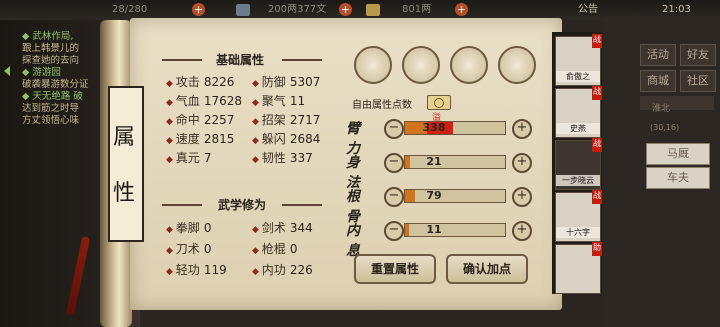 Image resolution: width=720 pixels, height=327 pixels. What do you see at coordinates (273, 120) in the screenshot?
I see `stat-label: 招架` at bounding box center [273, 120].